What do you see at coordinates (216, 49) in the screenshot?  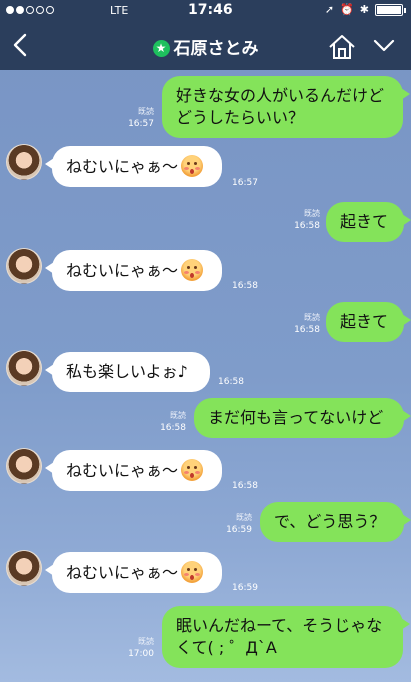 I see `contact-name: 石原さとみ` at bounding box center [216, 49].